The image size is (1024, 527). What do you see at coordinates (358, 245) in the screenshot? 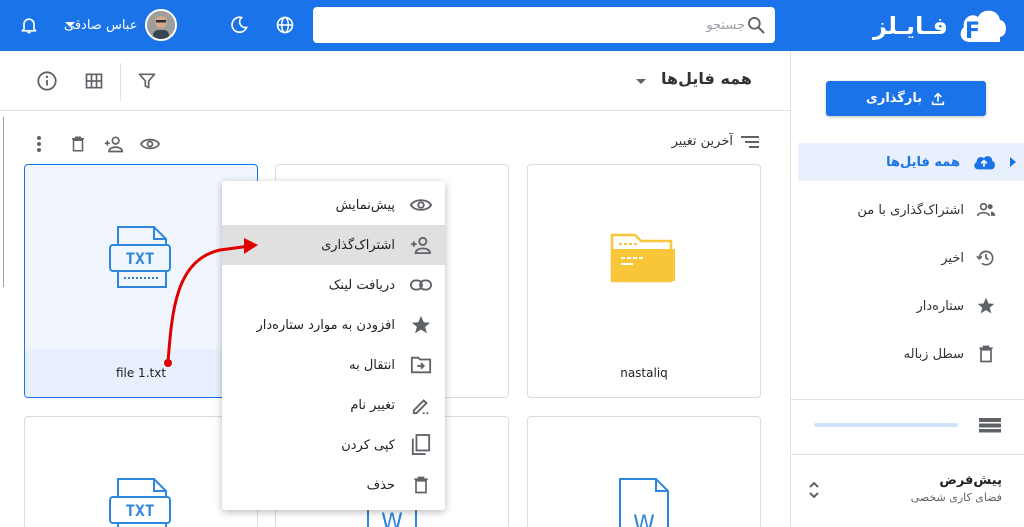
I see `menu-item-label: اشتراک‌گذاری` at bounding box center [358, 245].